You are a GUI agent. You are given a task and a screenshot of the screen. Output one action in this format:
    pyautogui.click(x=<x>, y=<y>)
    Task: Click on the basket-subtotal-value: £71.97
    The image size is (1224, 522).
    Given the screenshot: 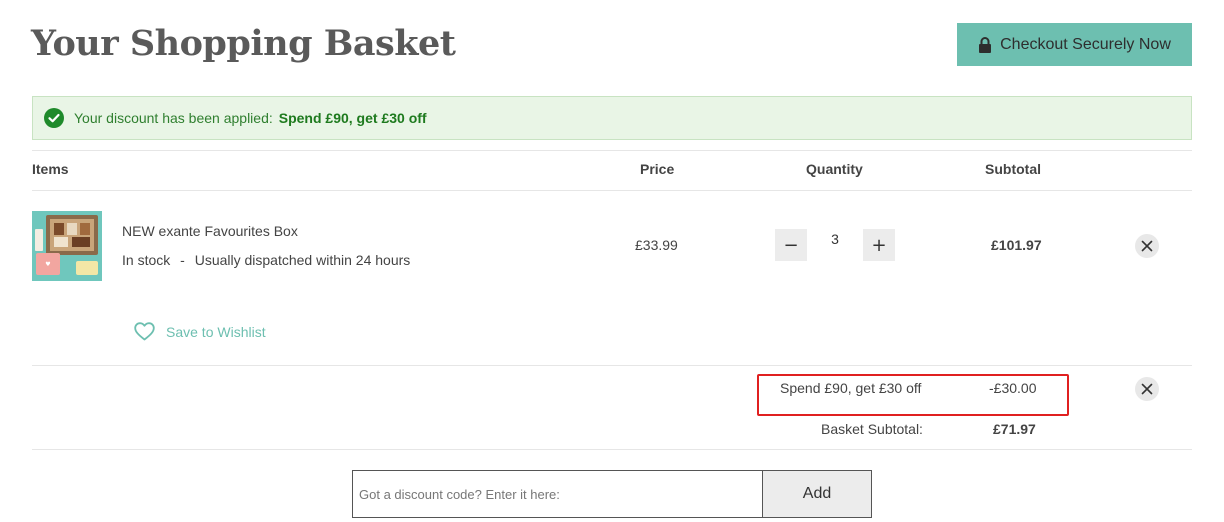 What is the action you would take?
    pyautogui.click(x=1014, y=429)
    